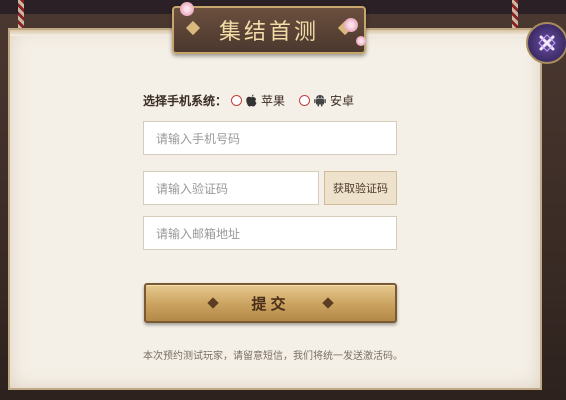 The width and height of the screenshot is (566, 400). Describe the element at coordinates (515, 14) in the screenshot. I see `hanging-string-right` at that location.